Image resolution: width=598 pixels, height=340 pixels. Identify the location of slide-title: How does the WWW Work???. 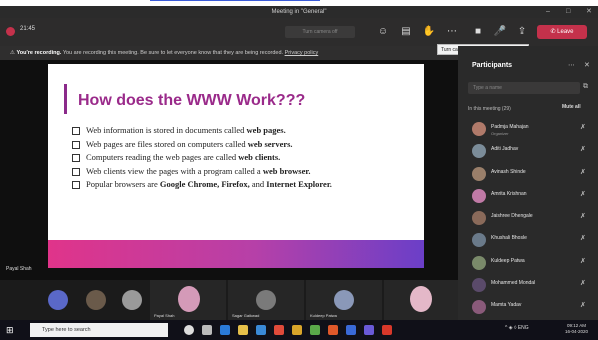
(192, 100).